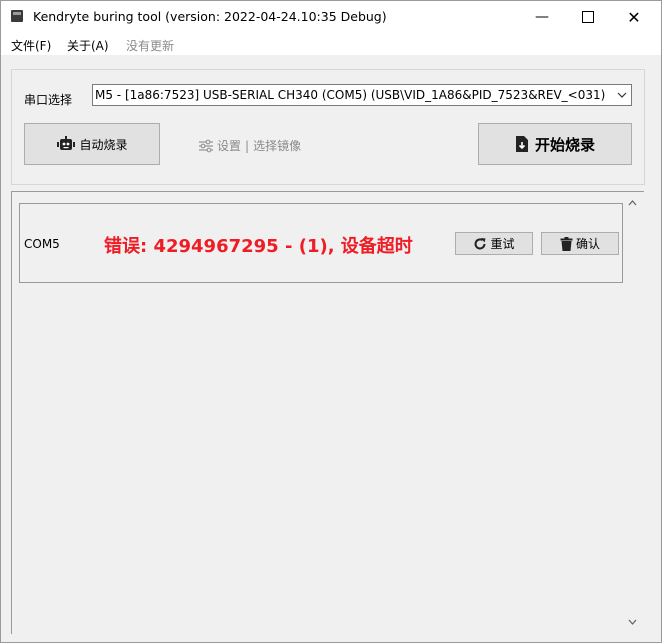 The height and width of the screenshot is (643, 662). What do you see at coordinates (522, 144) in the screenshot?
I see `file-download-icon` at bounding box center [522, 144].